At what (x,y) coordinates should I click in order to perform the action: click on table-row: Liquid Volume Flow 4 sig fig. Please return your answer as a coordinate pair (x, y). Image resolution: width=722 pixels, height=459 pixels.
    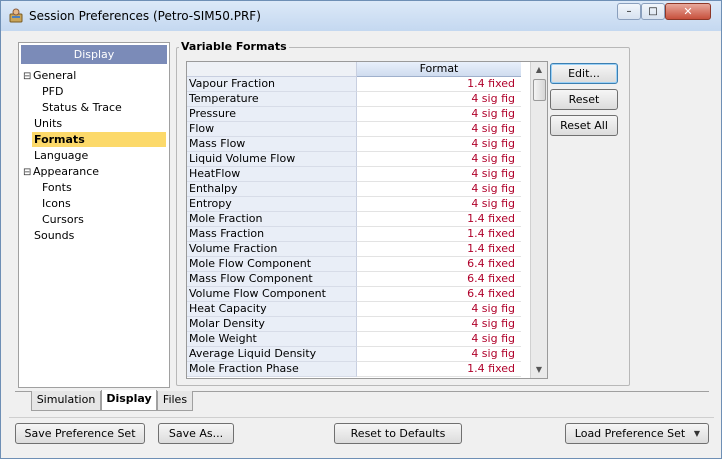
    Looking at the image, I should click on (359, 159).